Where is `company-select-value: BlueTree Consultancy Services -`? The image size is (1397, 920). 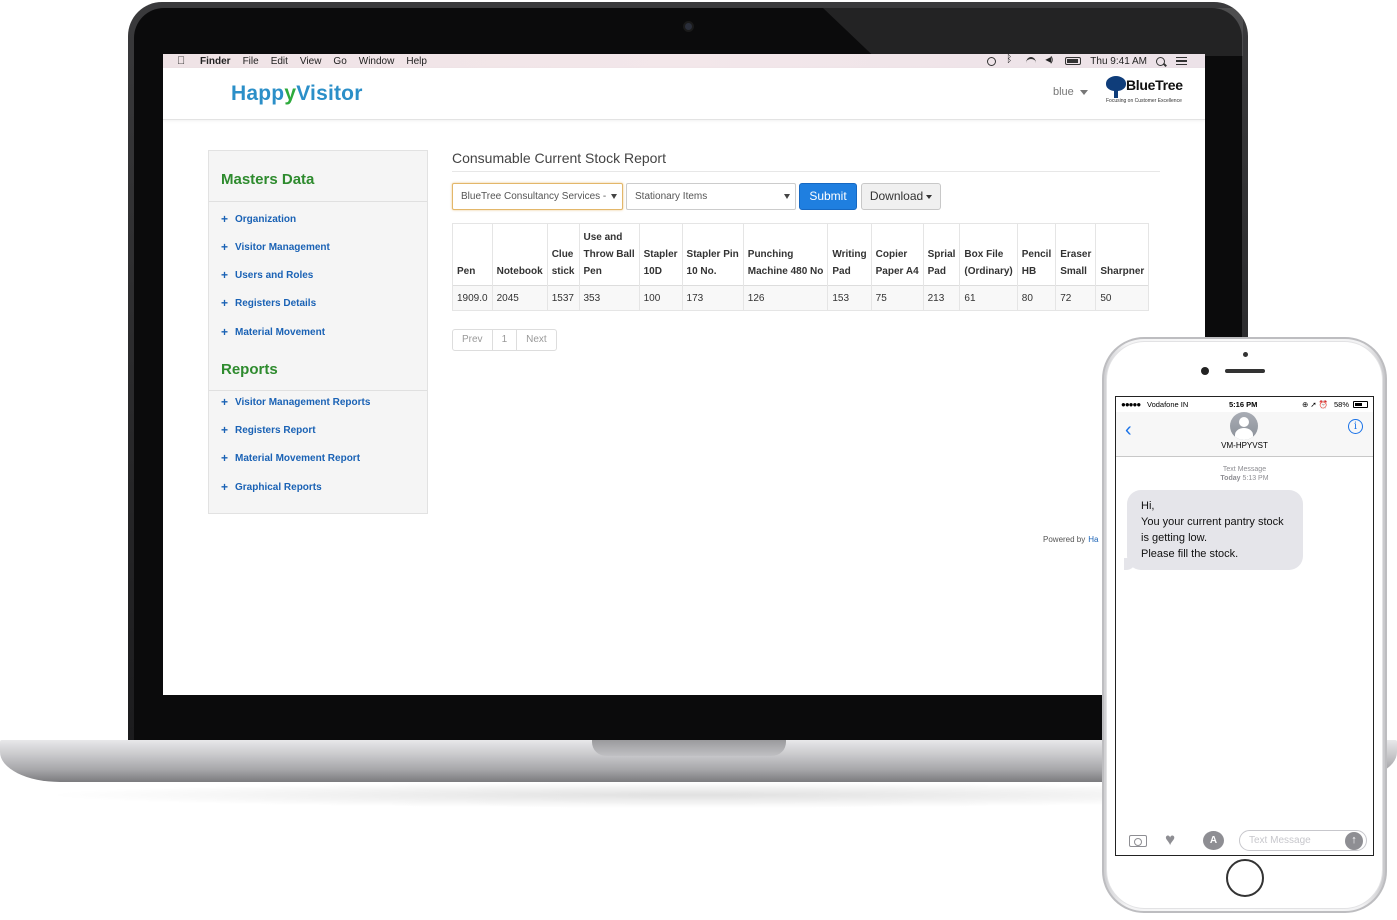 company-select-value: BlueTree Consultancy Services - is located at coordinates (534, 196).